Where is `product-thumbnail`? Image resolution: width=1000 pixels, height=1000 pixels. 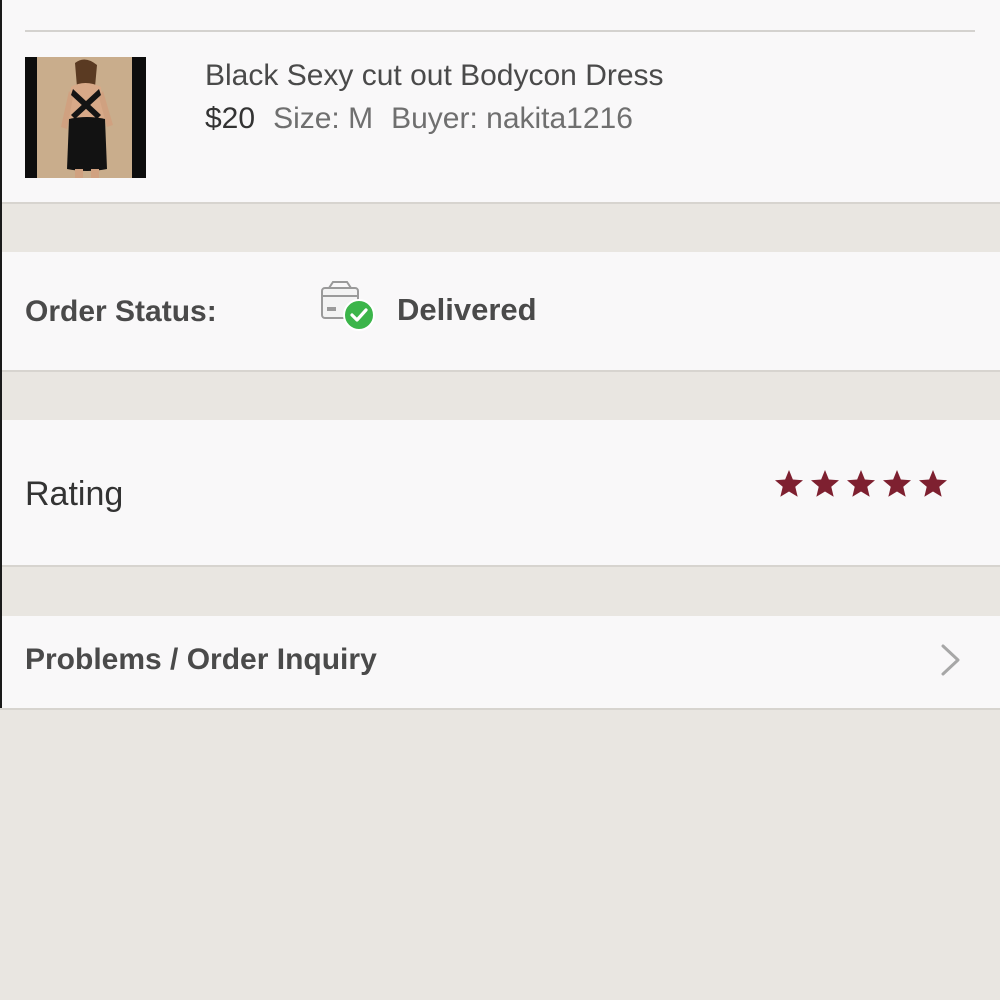
product-thumbnail is located at coordinates (85, 117).